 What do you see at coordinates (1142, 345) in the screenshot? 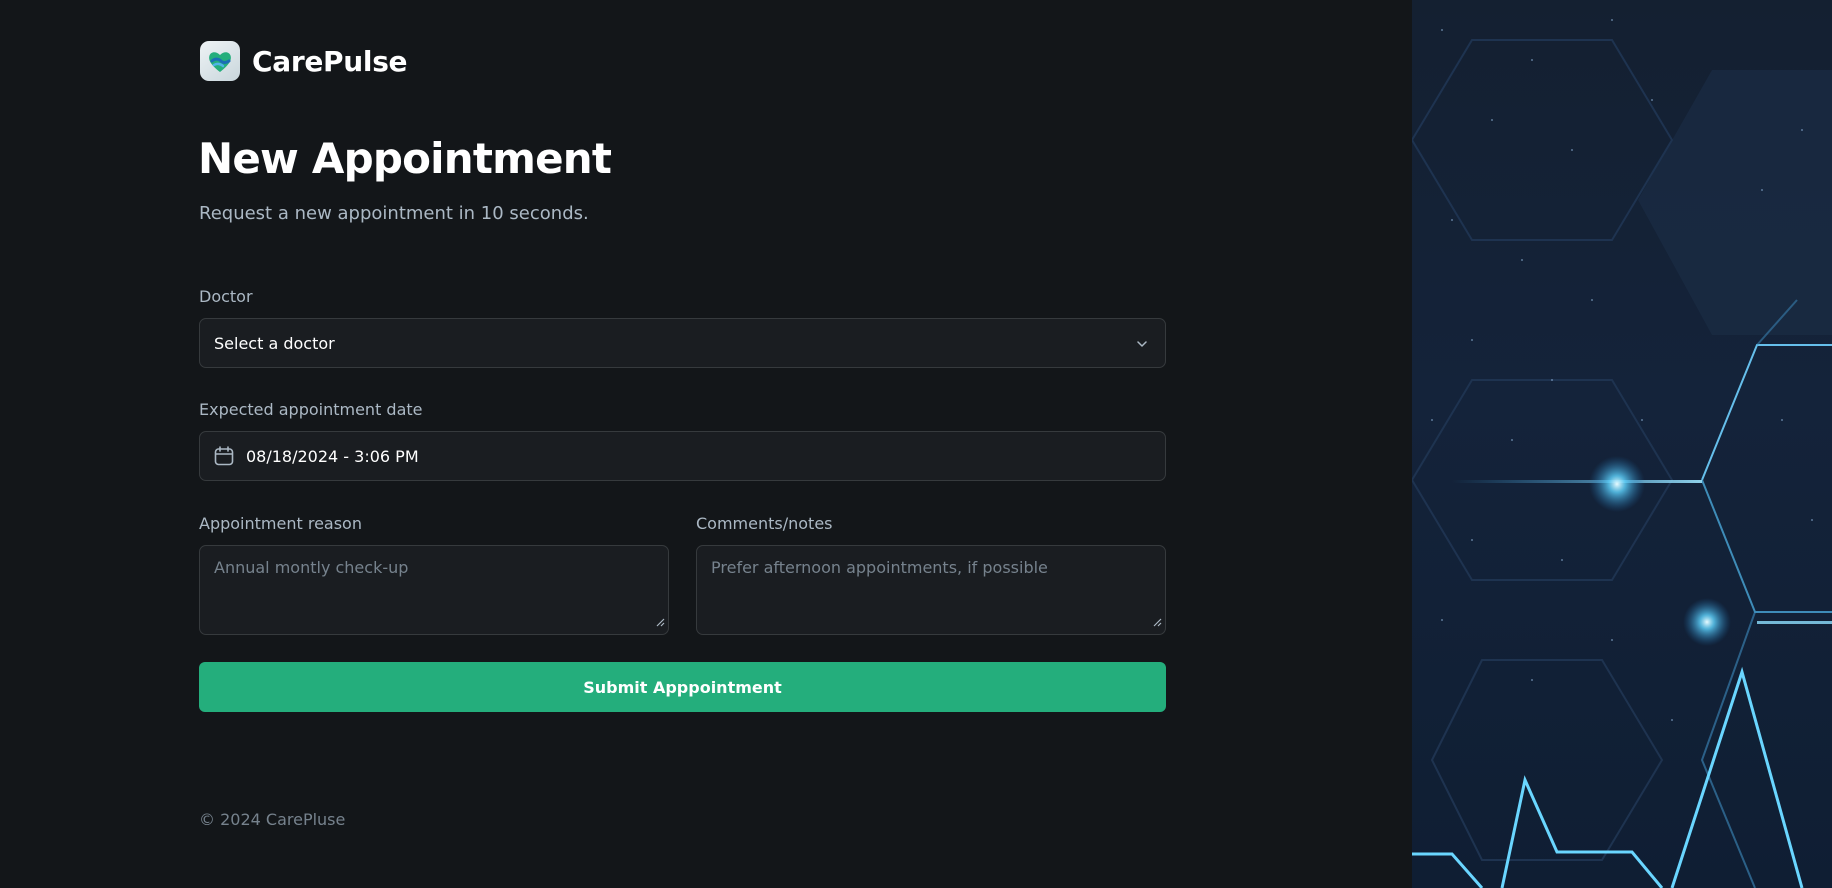
I see `chevron-down-icon` at bounding box center [1142, 345].